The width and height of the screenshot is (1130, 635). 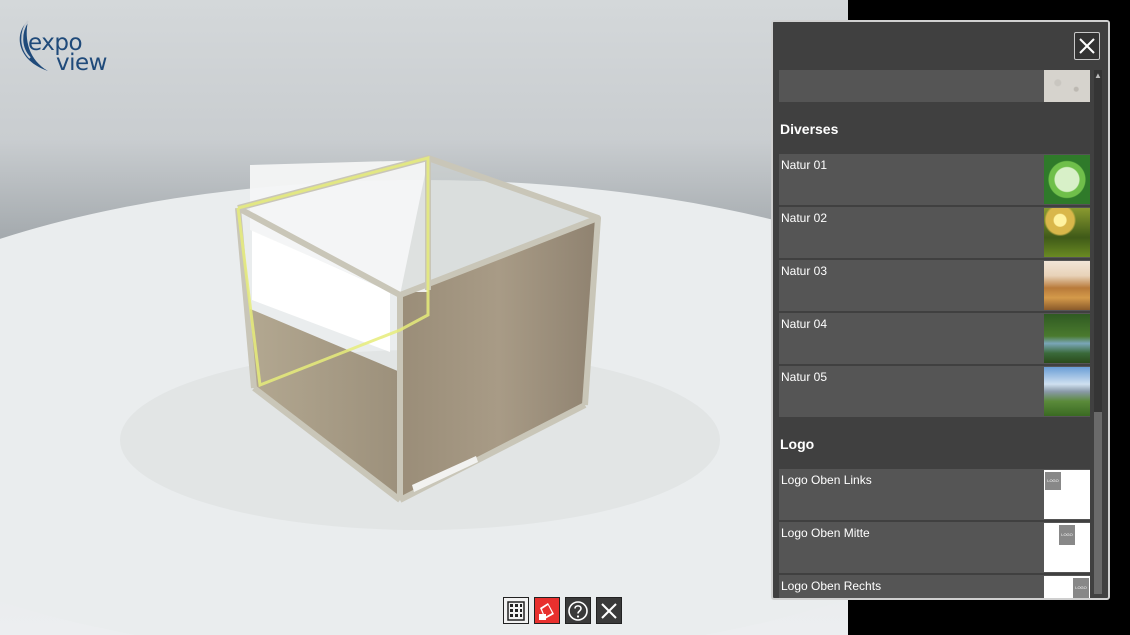 What do you see at coordinates (1067, 494) in the screenshot?
I see `thumbnail-logo-left: LOGO` at bounding box center [1067, 494].